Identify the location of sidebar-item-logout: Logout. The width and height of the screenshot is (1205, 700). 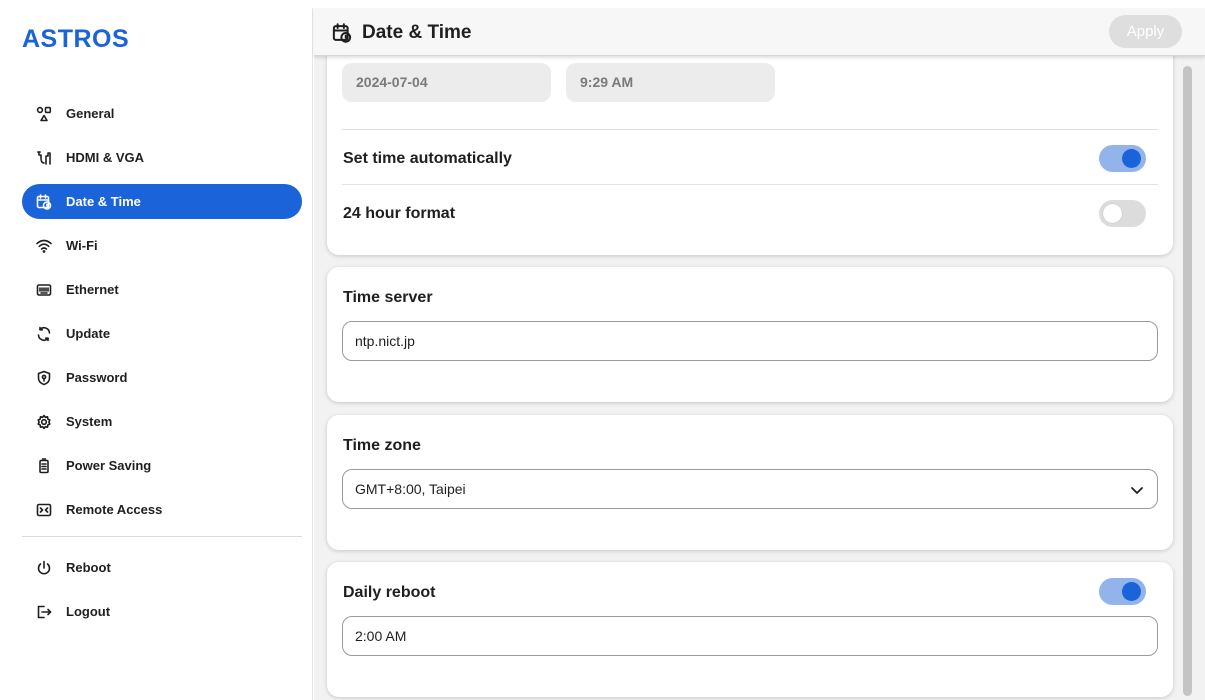
(162, 611).